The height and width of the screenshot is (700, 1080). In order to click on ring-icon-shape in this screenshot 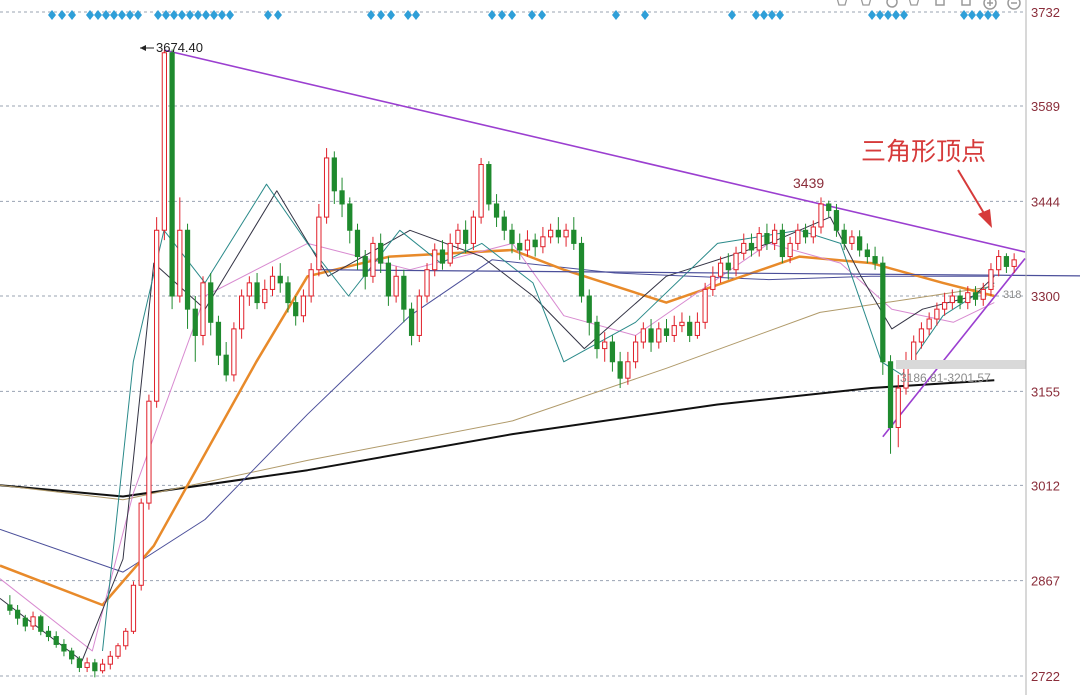, I will do `click(892, 4)`.